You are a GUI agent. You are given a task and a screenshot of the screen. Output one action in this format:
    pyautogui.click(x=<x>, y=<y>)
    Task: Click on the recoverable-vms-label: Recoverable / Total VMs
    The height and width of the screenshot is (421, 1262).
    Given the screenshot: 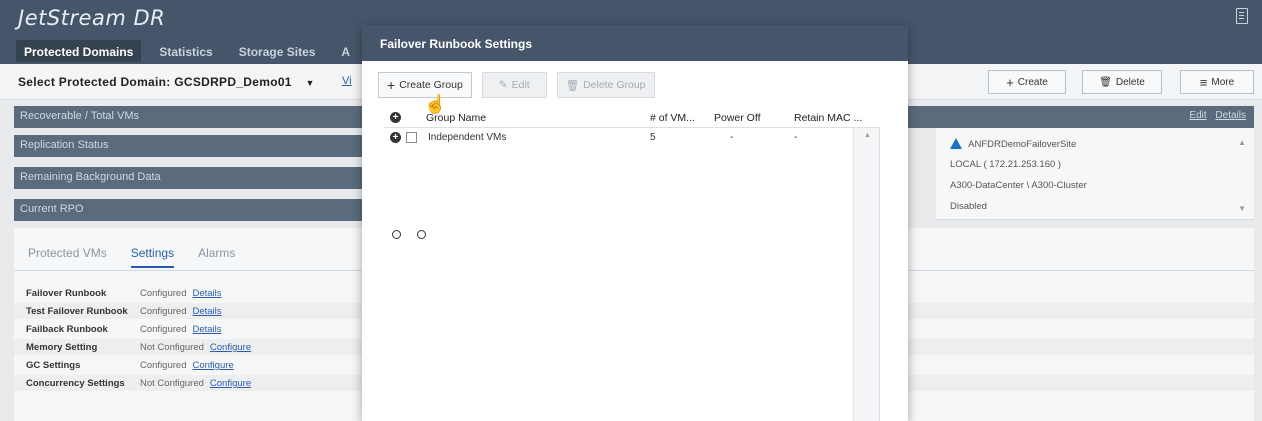 What is the action you would take?
    pyautogui.click(x=80, y=116)
    